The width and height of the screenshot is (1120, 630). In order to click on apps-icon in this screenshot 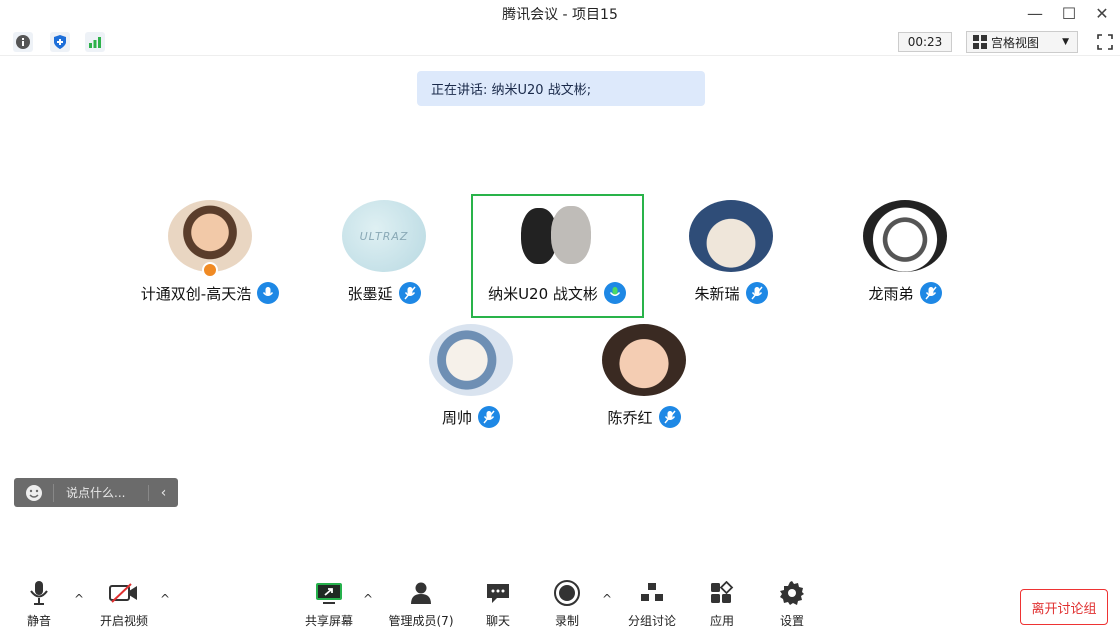, I will do `click(722, 593)`.